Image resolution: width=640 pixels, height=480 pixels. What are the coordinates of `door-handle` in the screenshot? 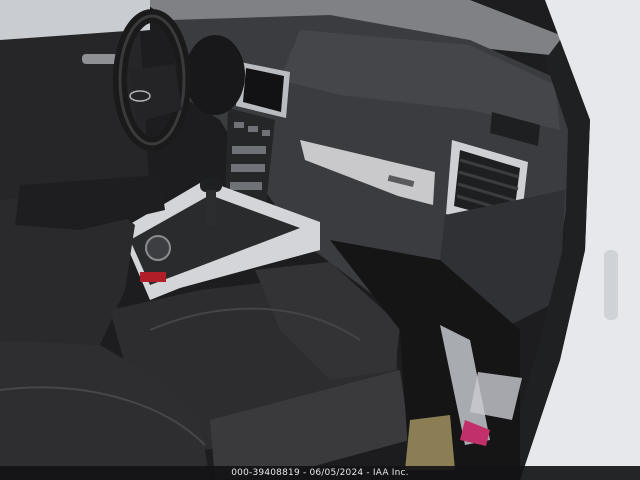 It's located at (100, 59).